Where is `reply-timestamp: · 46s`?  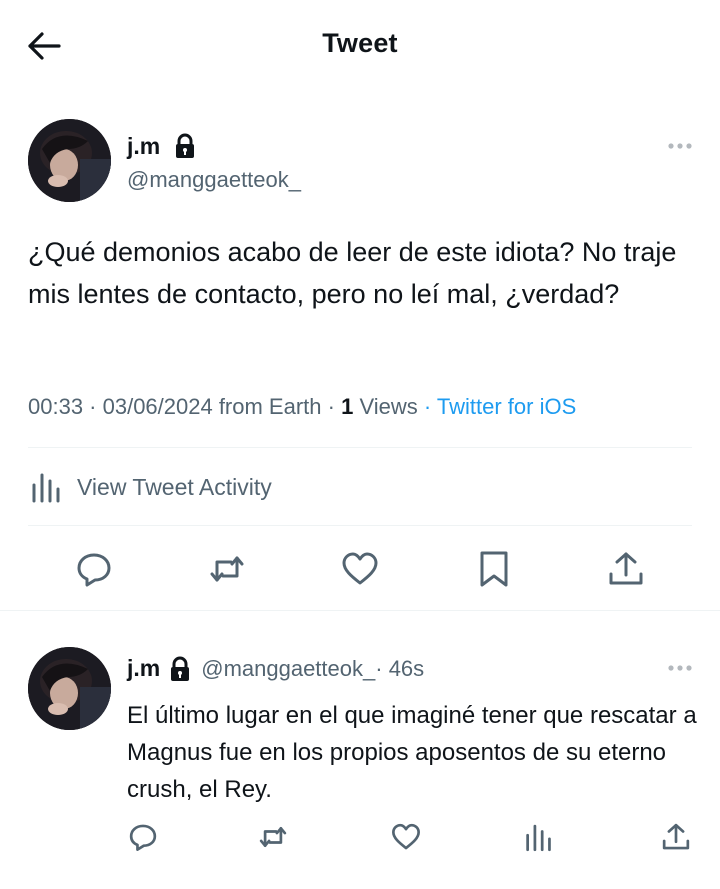 reply-timestamp: · 46s is located at coordinates (399, 669).